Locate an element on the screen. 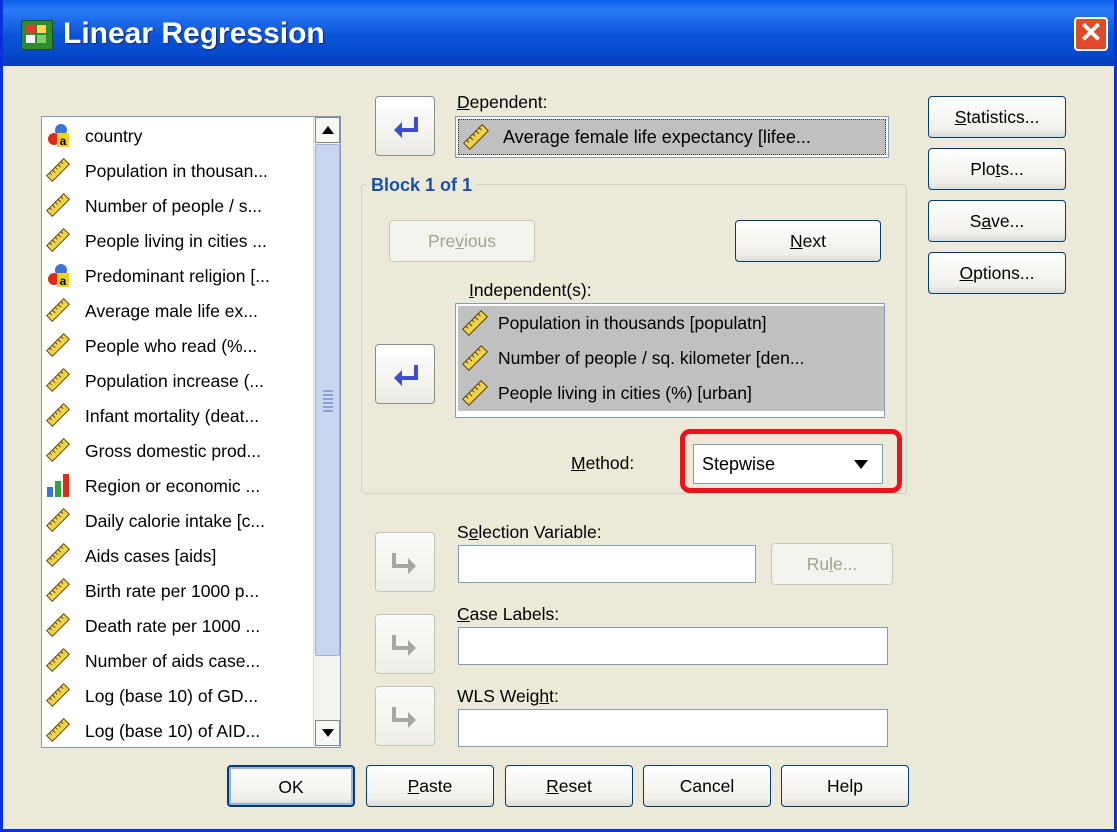  method-highlight-annotation is located at coordinates (791, 461).